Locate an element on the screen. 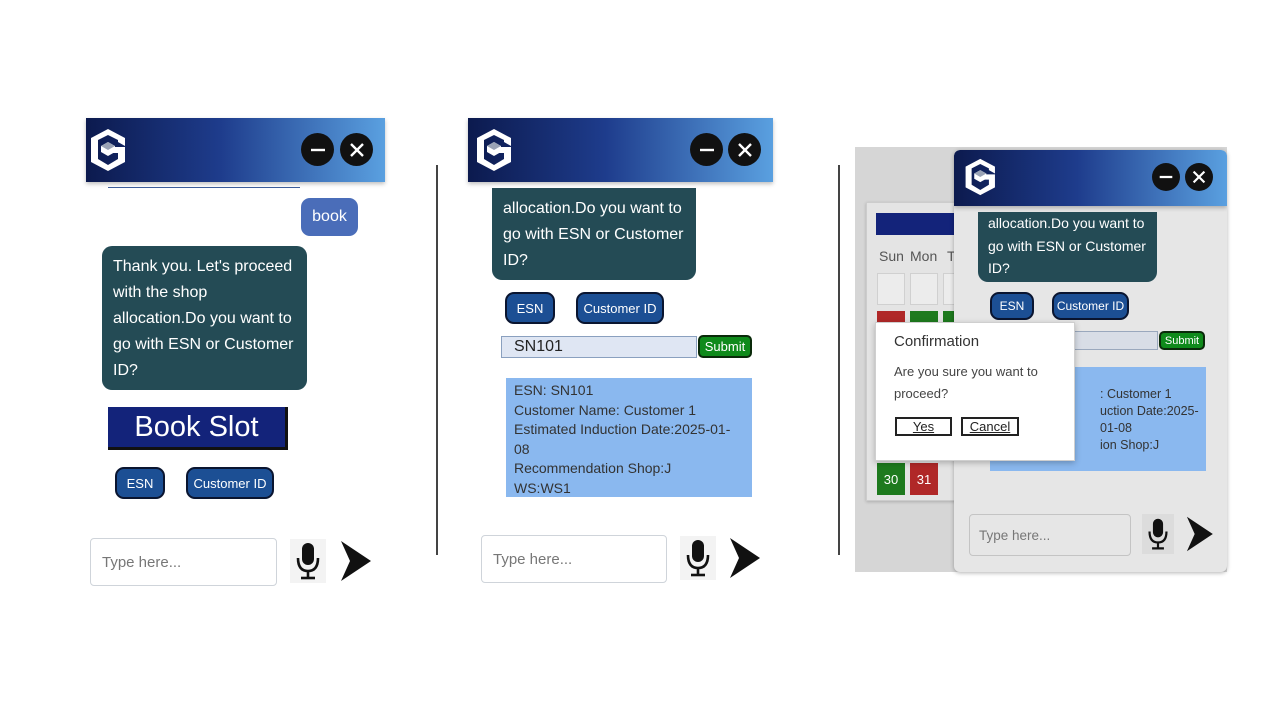 Image resolution: width=1280 pixels, height=720 pixels. cancel-button: Cancel is located at coordinates (990, 426).